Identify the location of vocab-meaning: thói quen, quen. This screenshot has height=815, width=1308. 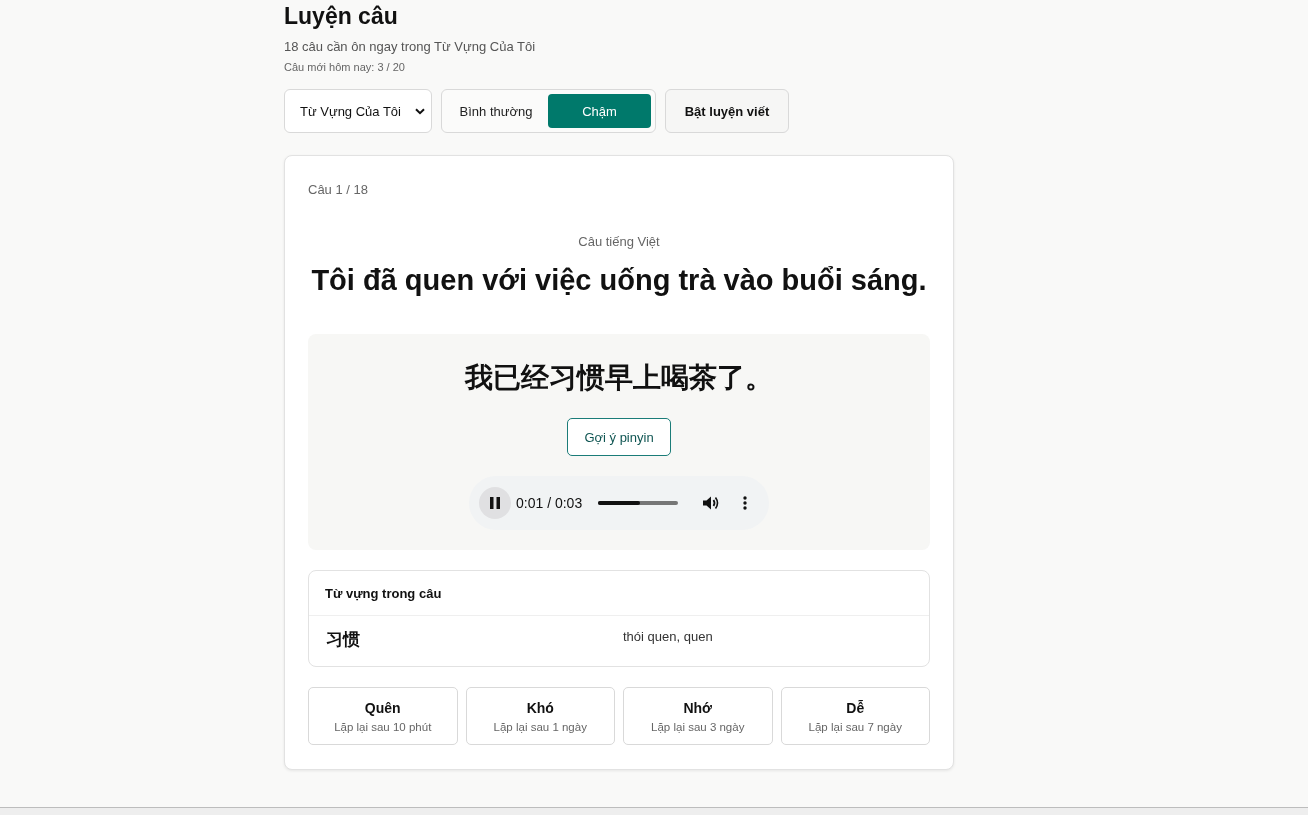
(668, 637).